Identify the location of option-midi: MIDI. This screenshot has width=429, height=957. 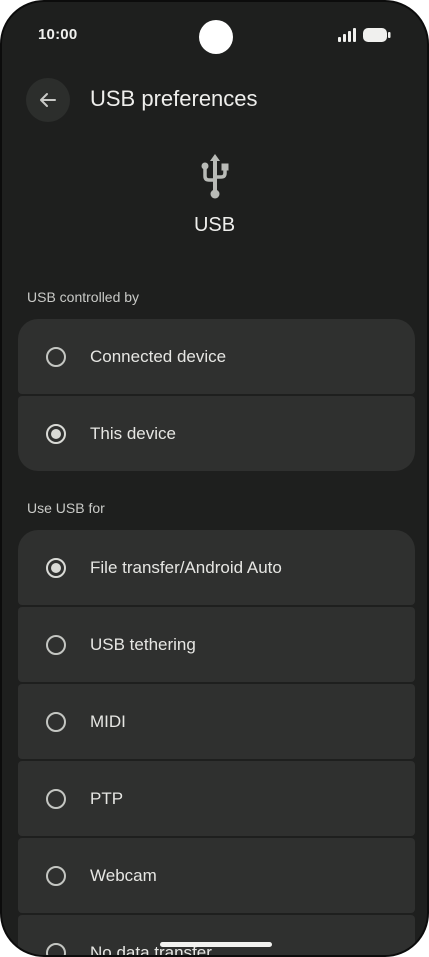
(216, 721).